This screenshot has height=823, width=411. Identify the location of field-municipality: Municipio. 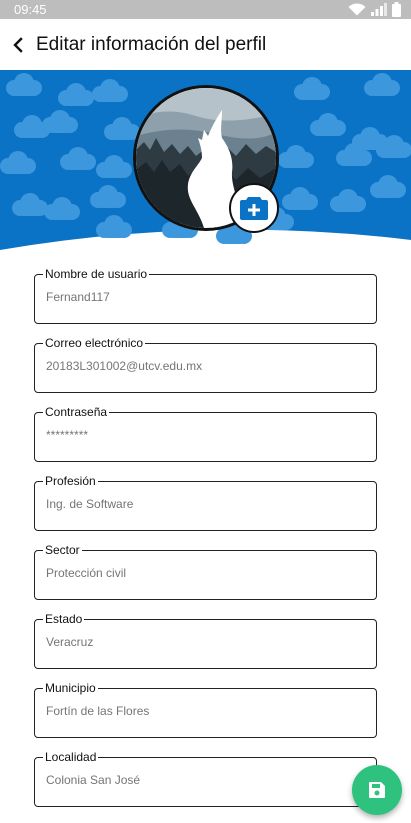
(205, 713).